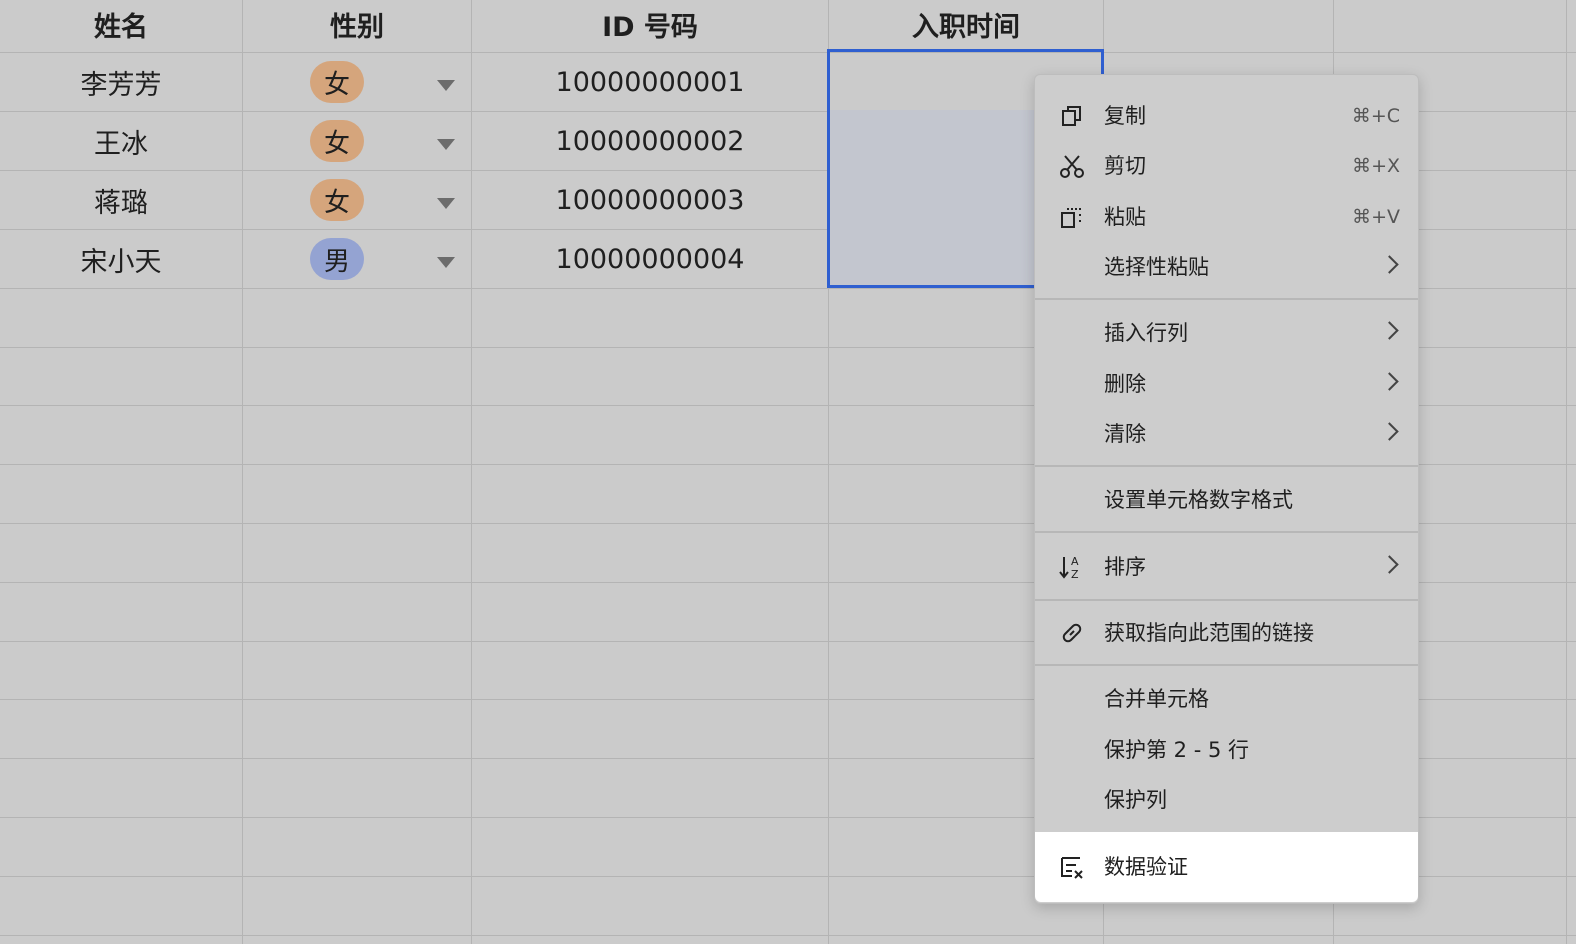 The width and height of the screenshot is (1576, 944). Describe the element at coordinates (1075, 574) in the screenshot. I see `svg-text: Z` at that location.